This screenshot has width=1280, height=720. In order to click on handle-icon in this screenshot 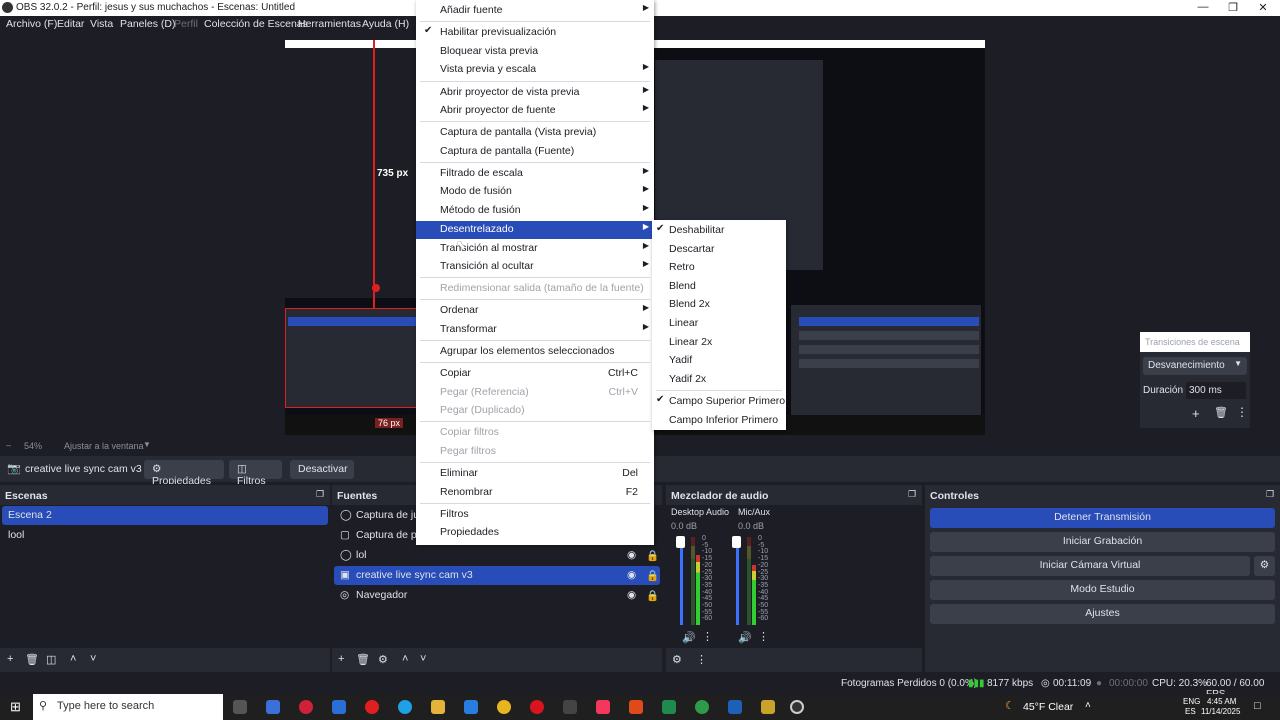, I will do `click(376, 288)`.